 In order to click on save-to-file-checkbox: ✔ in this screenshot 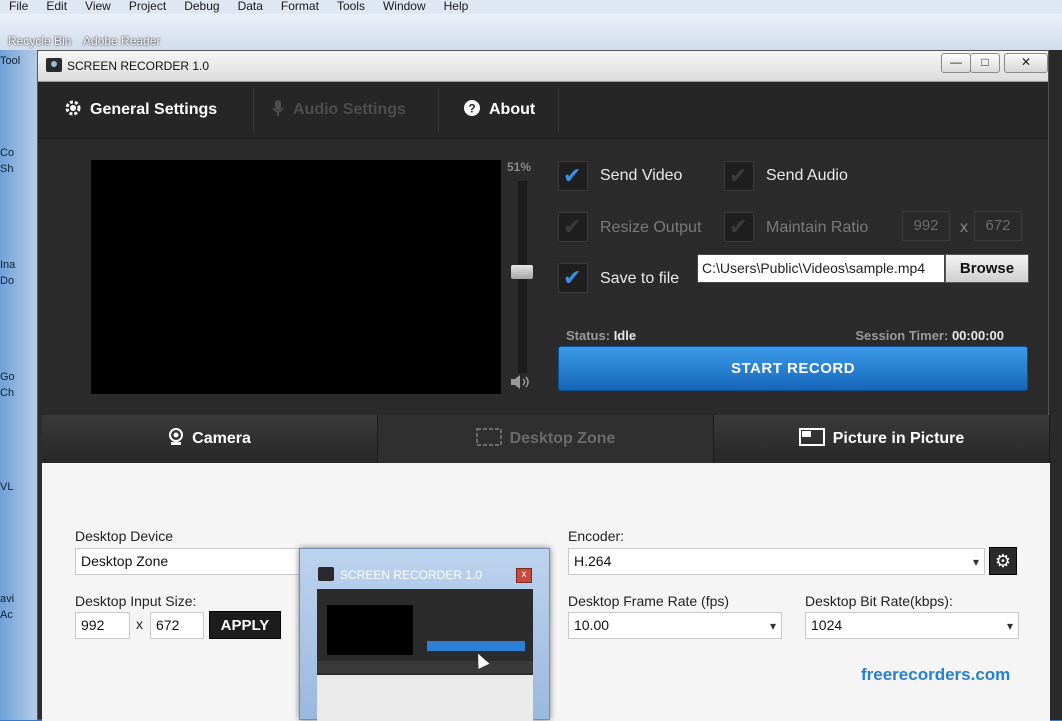, I will do `click(573, 278)`.